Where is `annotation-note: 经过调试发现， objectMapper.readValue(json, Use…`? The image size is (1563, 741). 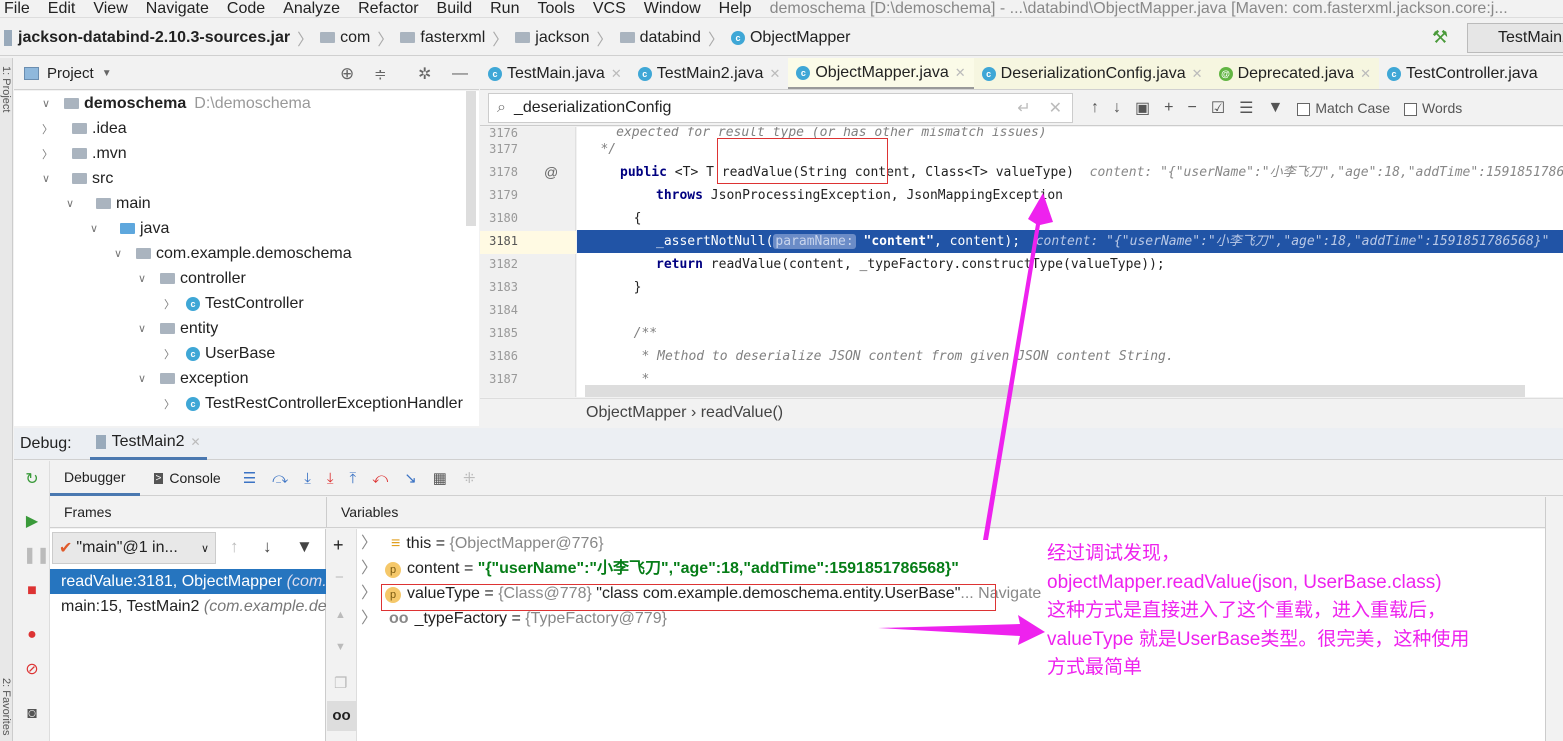
annotation-note: 经过调试发现， objectMapper.readValue(json, Use… is located at coordinates (1297, 611).